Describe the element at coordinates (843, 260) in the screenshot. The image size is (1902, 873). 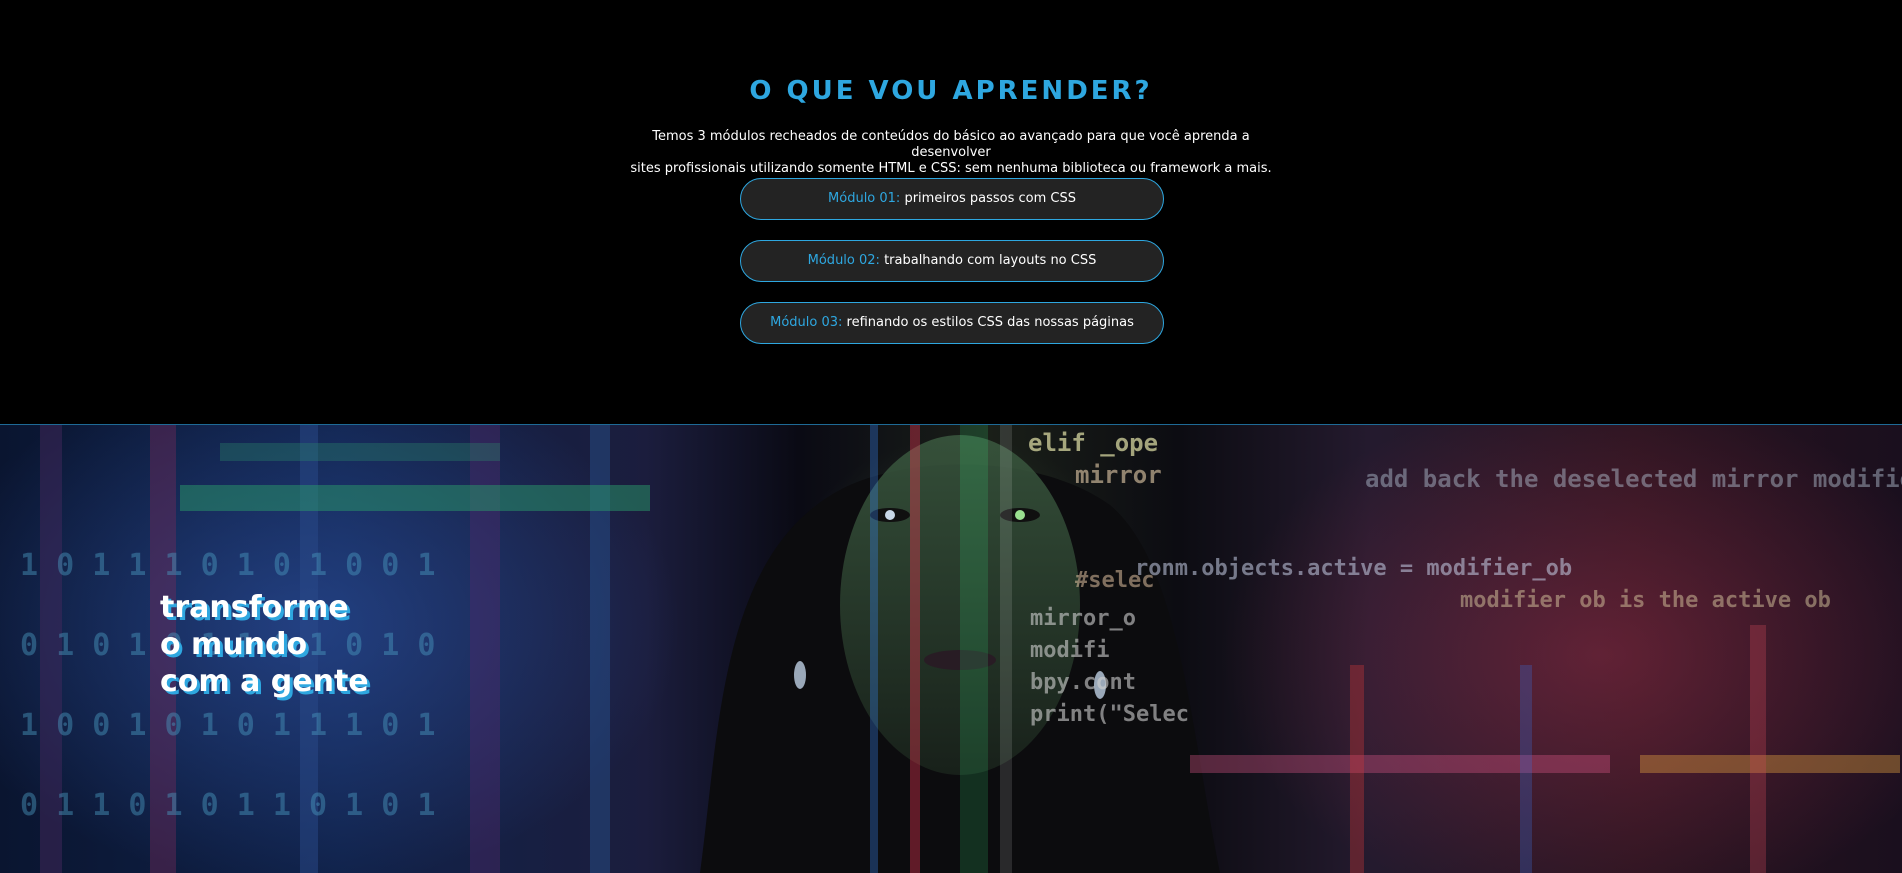
I see `module-02-label: Módulo 02:` at that location.